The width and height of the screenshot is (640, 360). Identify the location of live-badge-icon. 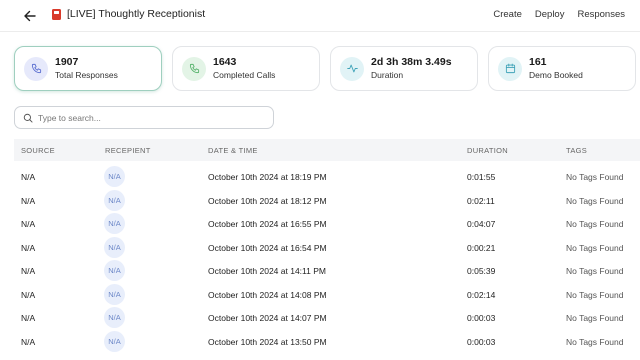
(56, 14).